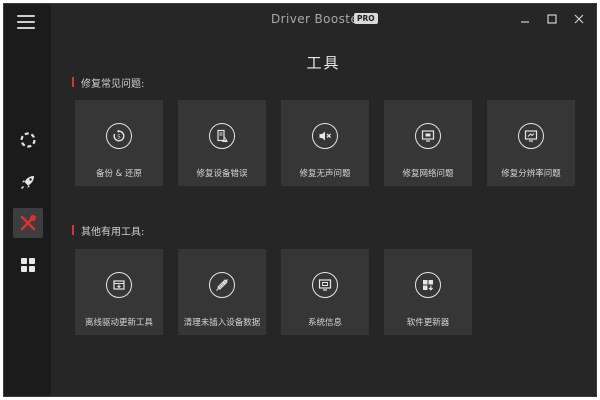 This screenshot has width=600, height=400. I want to click on system-info-icon, so click(325, 285).